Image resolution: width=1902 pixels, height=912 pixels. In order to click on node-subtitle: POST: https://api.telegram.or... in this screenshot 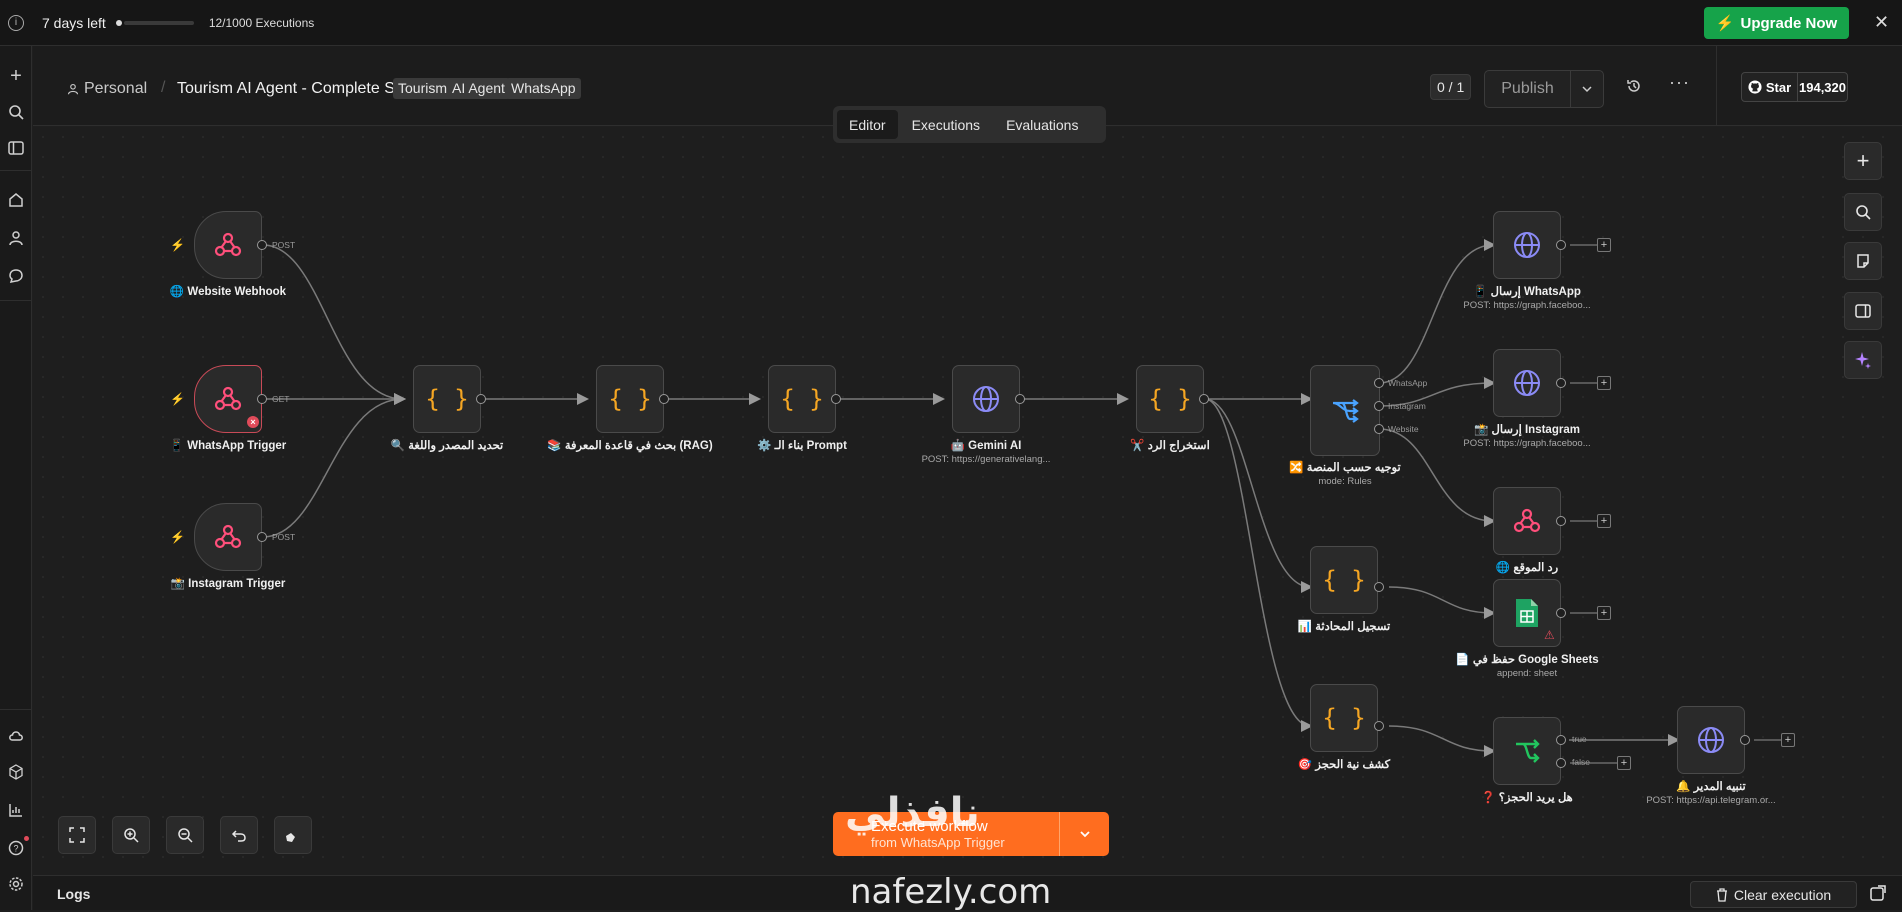, I will do `click(1711, 800)`.